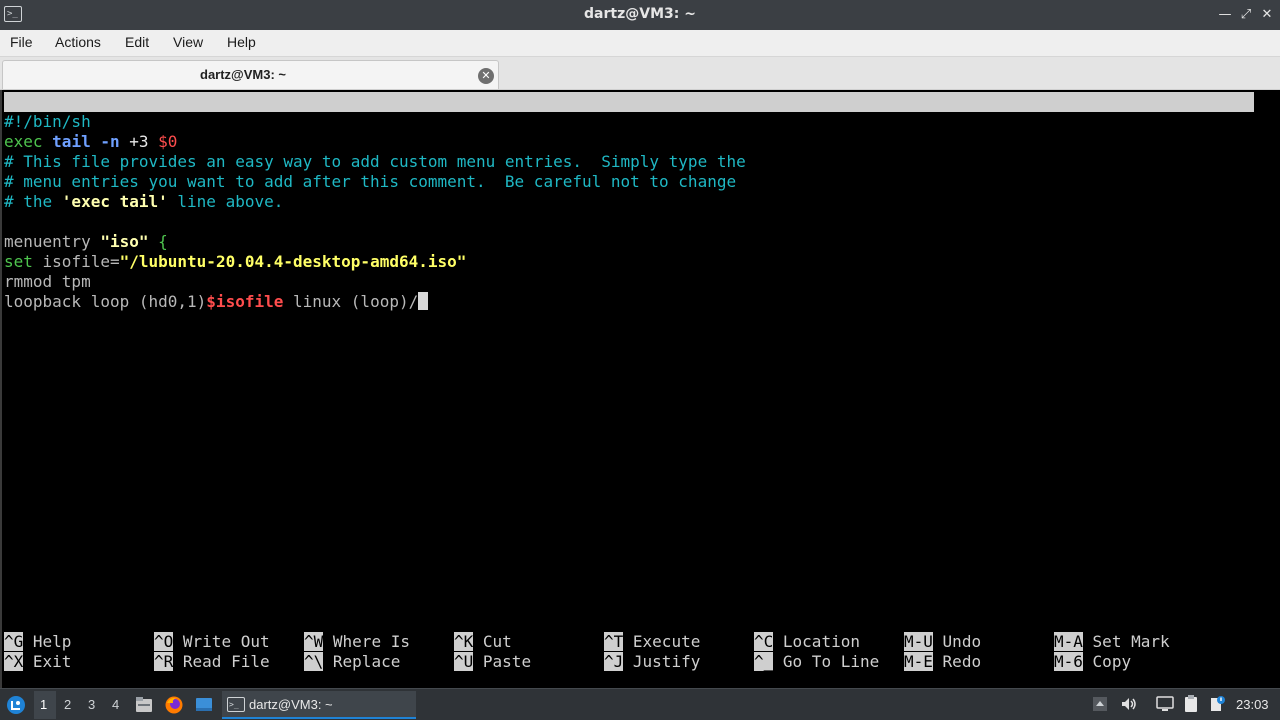 Image resolution: width=1280 pixels, height=720 pixels. Describe the element at coordinates (86, 241) in the screenshot. I see `editor-line-7: menuentry "iso" {` at that location.